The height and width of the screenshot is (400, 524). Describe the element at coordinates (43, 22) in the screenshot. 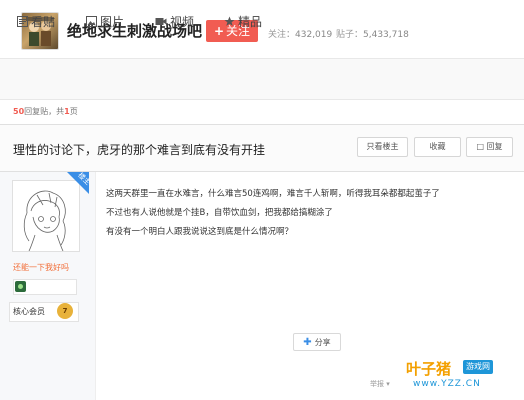

I see `tab-posts-label: 看贴` at that location.